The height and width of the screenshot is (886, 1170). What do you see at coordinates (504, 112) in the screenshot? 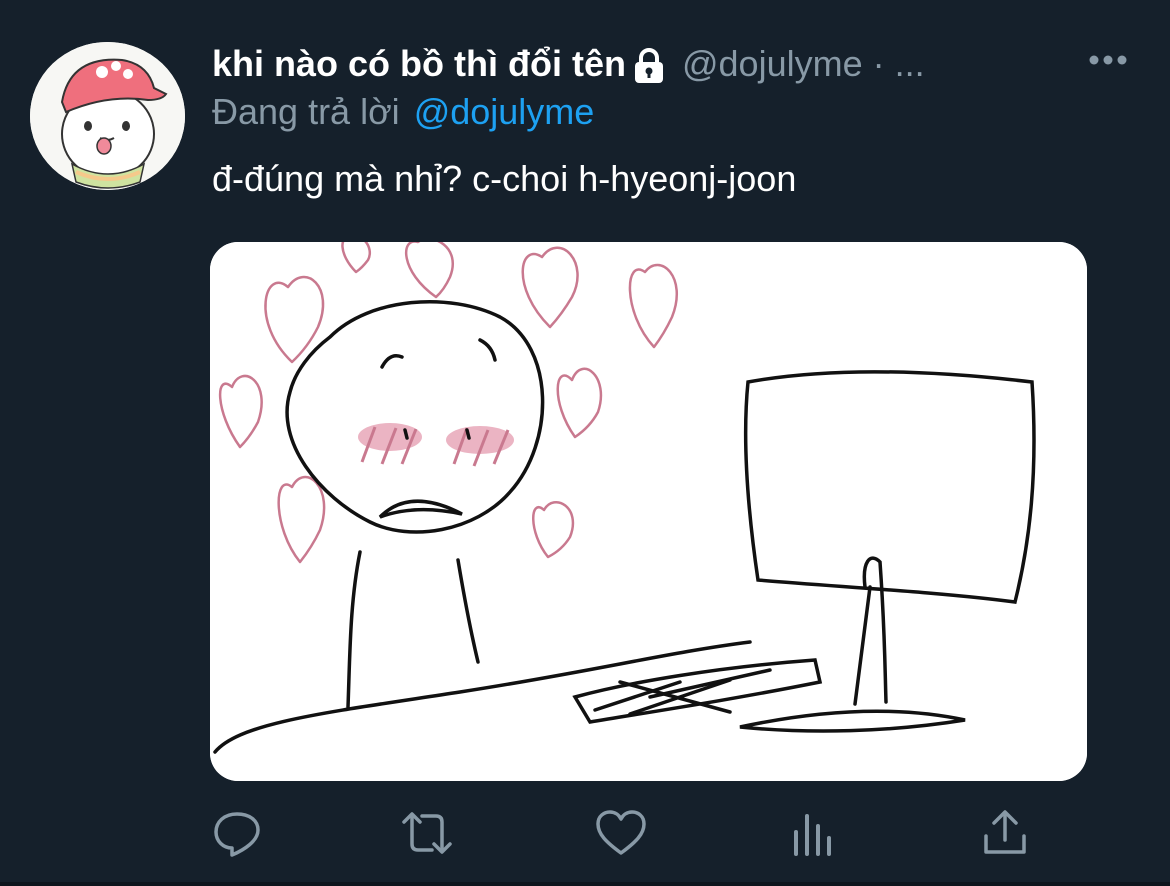
I see `replying-to-mention: @dojulyme` at bounding box center [504, 112].